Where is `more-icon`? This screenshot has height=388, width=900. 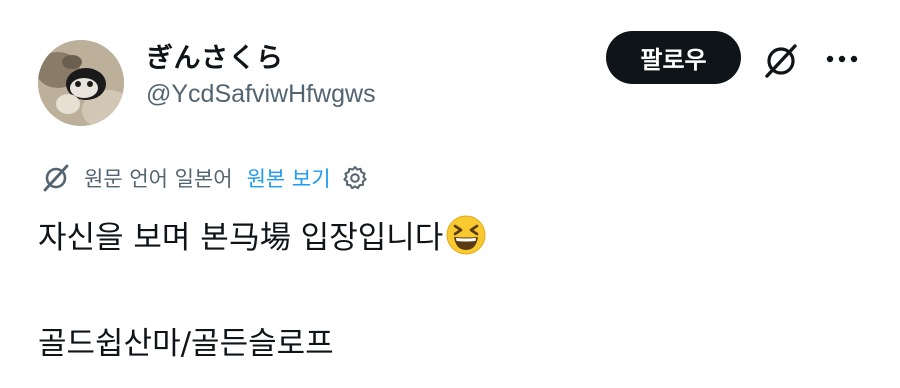 more-icon is located at coordinates (842, 59).